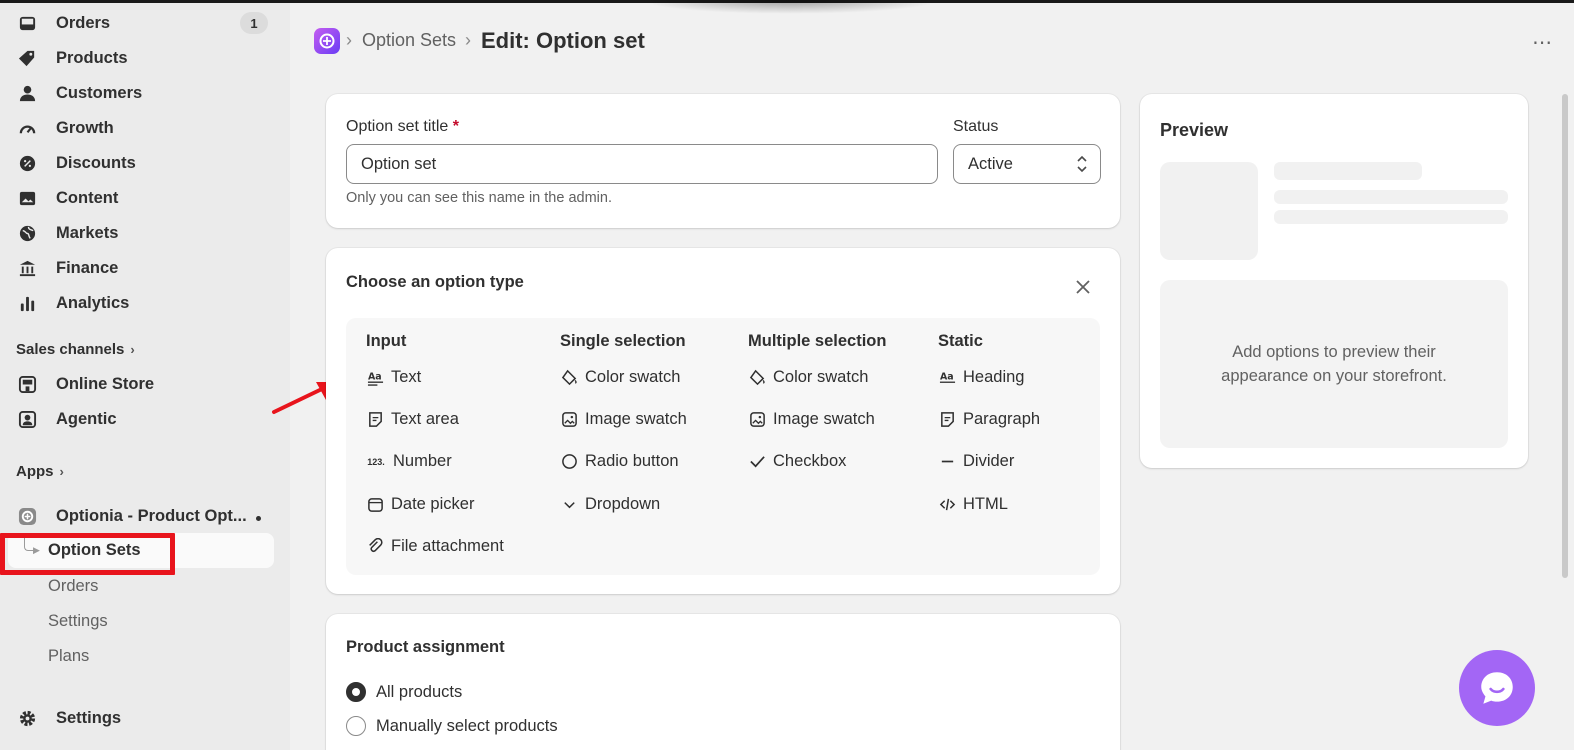  Describe the element at coordinates (141, 419) in the screenshot. I see `sidebar-item-agentic: Agentic` at that location.